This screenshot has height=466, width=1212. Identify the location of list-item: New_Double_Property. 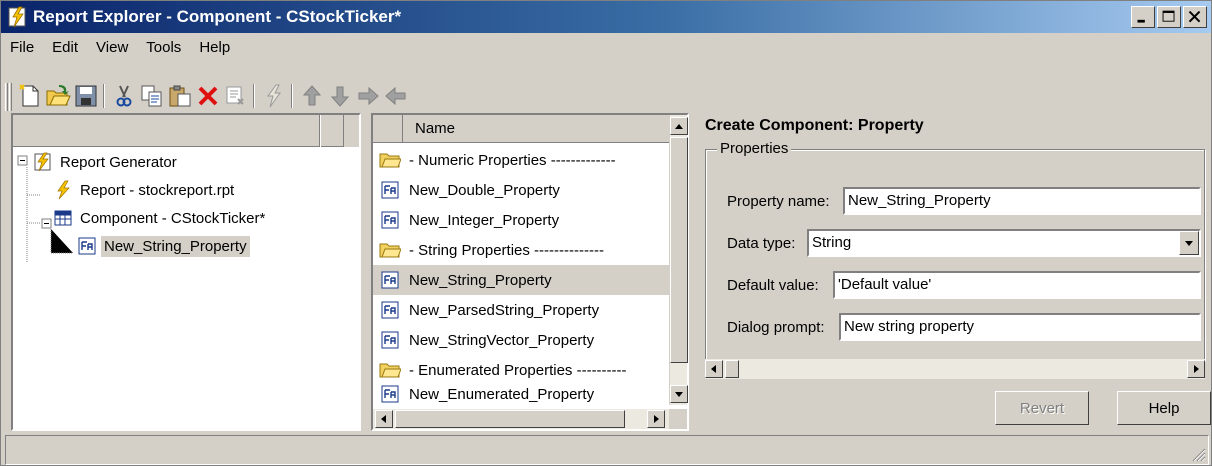
(521, 190).